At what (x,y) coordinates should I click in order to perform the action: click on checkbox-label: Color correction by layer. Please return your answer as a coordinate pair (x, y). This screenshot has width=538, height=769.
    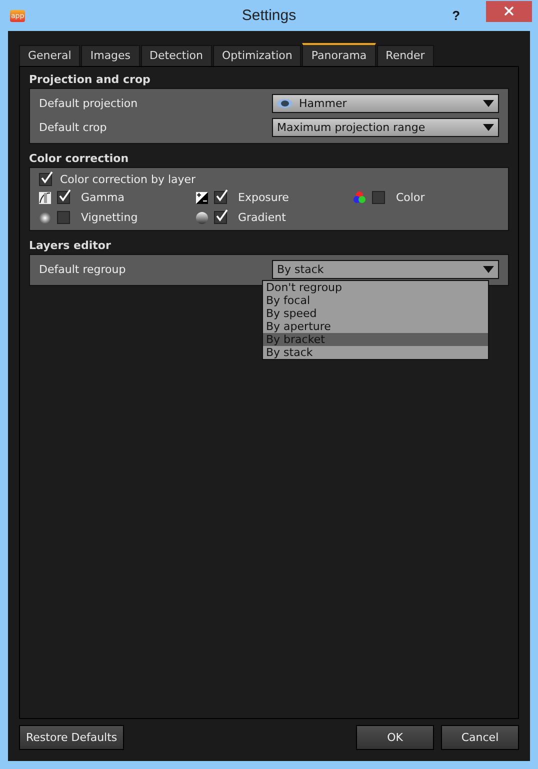
    Looking at the image, I should click on (128, 179).